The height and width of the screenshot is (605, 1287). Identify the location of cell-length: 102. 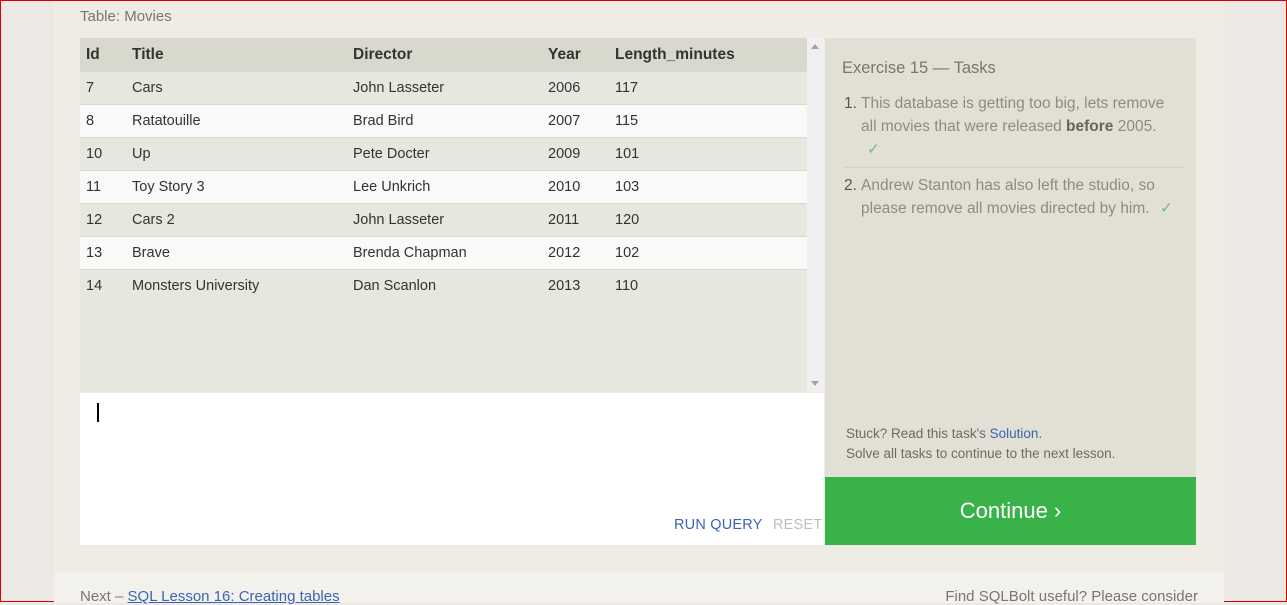
(708, 253).